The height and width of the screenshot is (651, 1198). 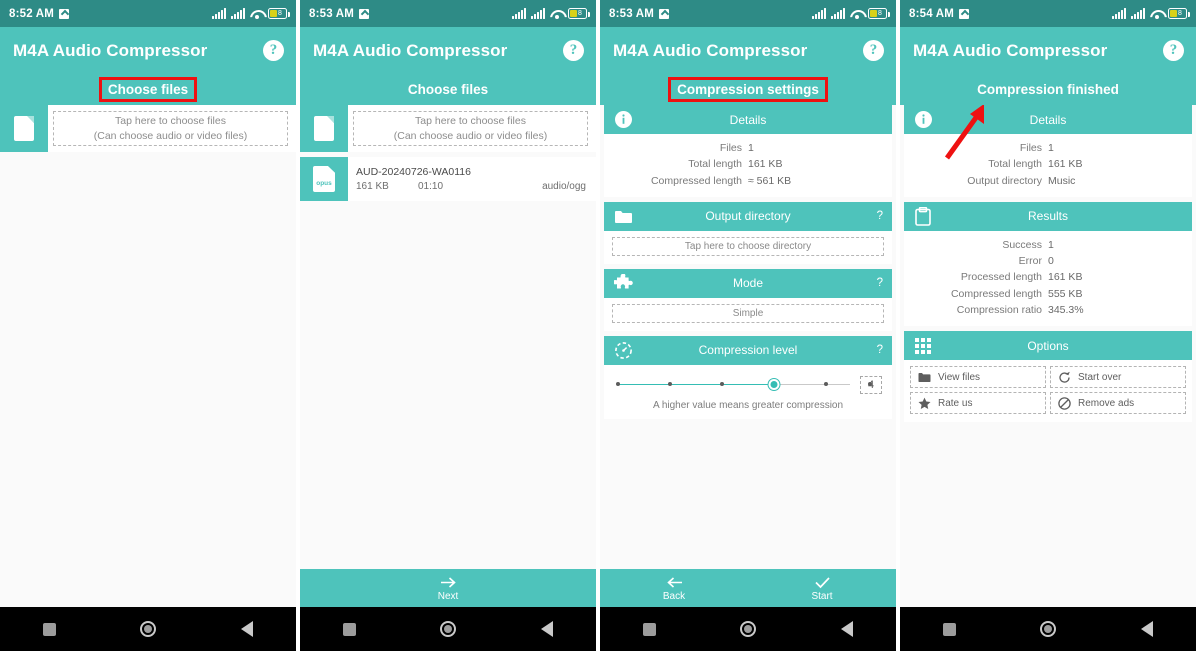 What do you see at coordinates (448, 588) in the screenshot?
I see `next-button: Next` at bounding box center [448, 588].